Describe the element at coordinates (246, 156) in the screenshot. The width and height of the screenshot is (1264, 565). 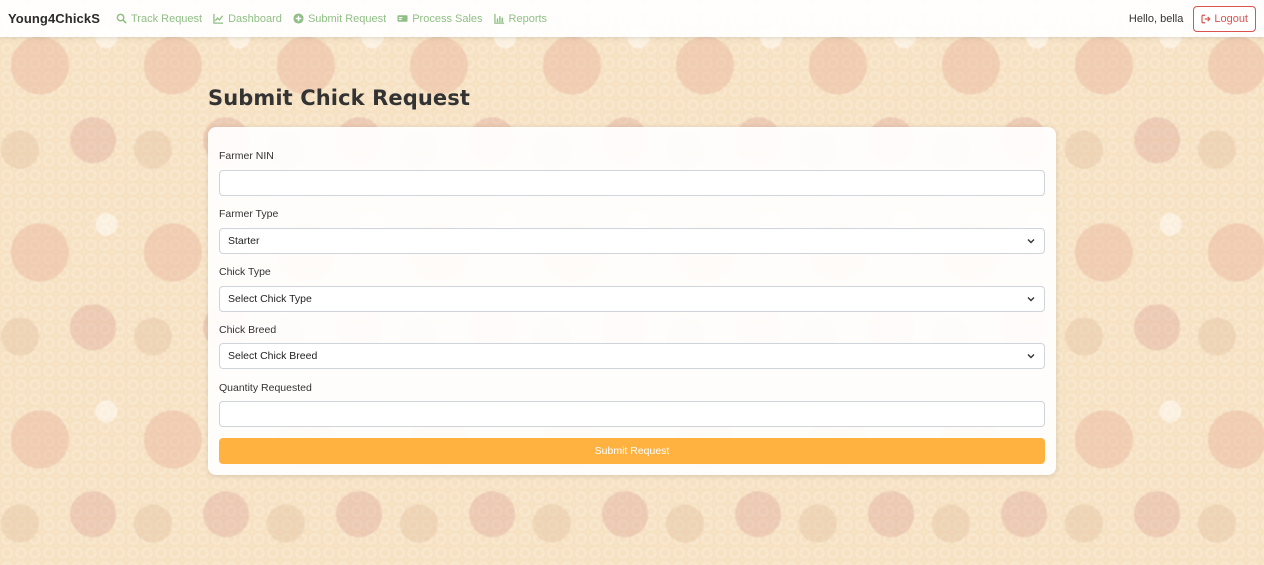
I see `farmer-nin-label: Farmer NIN` at that location.